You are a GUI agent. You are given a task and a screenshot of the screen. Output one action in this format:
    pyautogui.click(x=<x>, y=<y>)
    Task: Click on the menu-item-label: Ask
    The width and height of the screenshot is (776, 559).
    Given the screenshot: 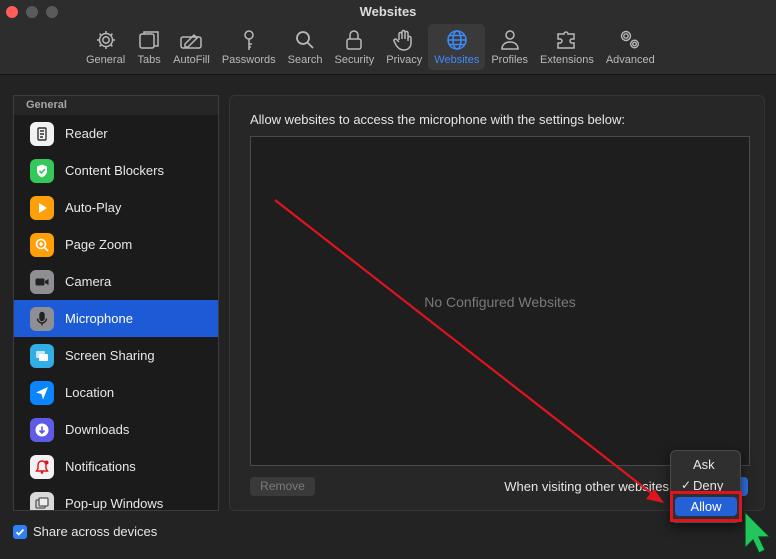 What is the action you would take?
    pyautogui.click(x=704, y=464)
    